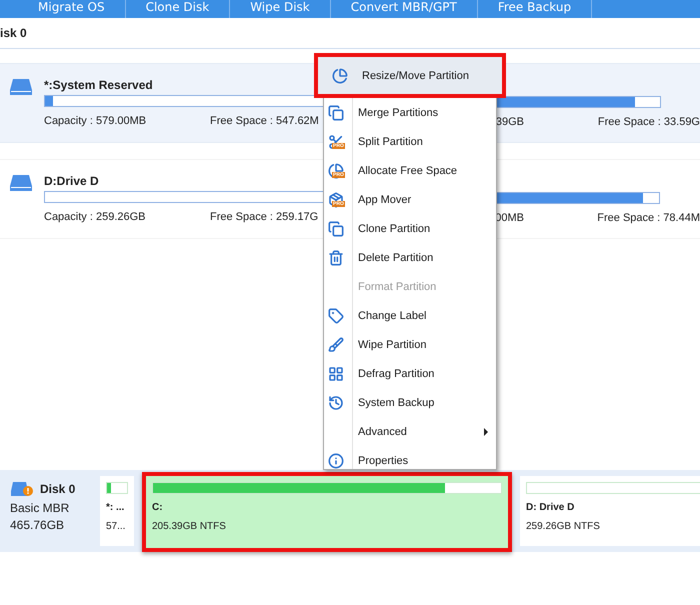 Image resolution: width=700 pixels, height=605 pixels. What do you see at coordinates (38, 525) in the screenshot?
I see `disk-size: 465.76GB` at bounding box center [38, 525].